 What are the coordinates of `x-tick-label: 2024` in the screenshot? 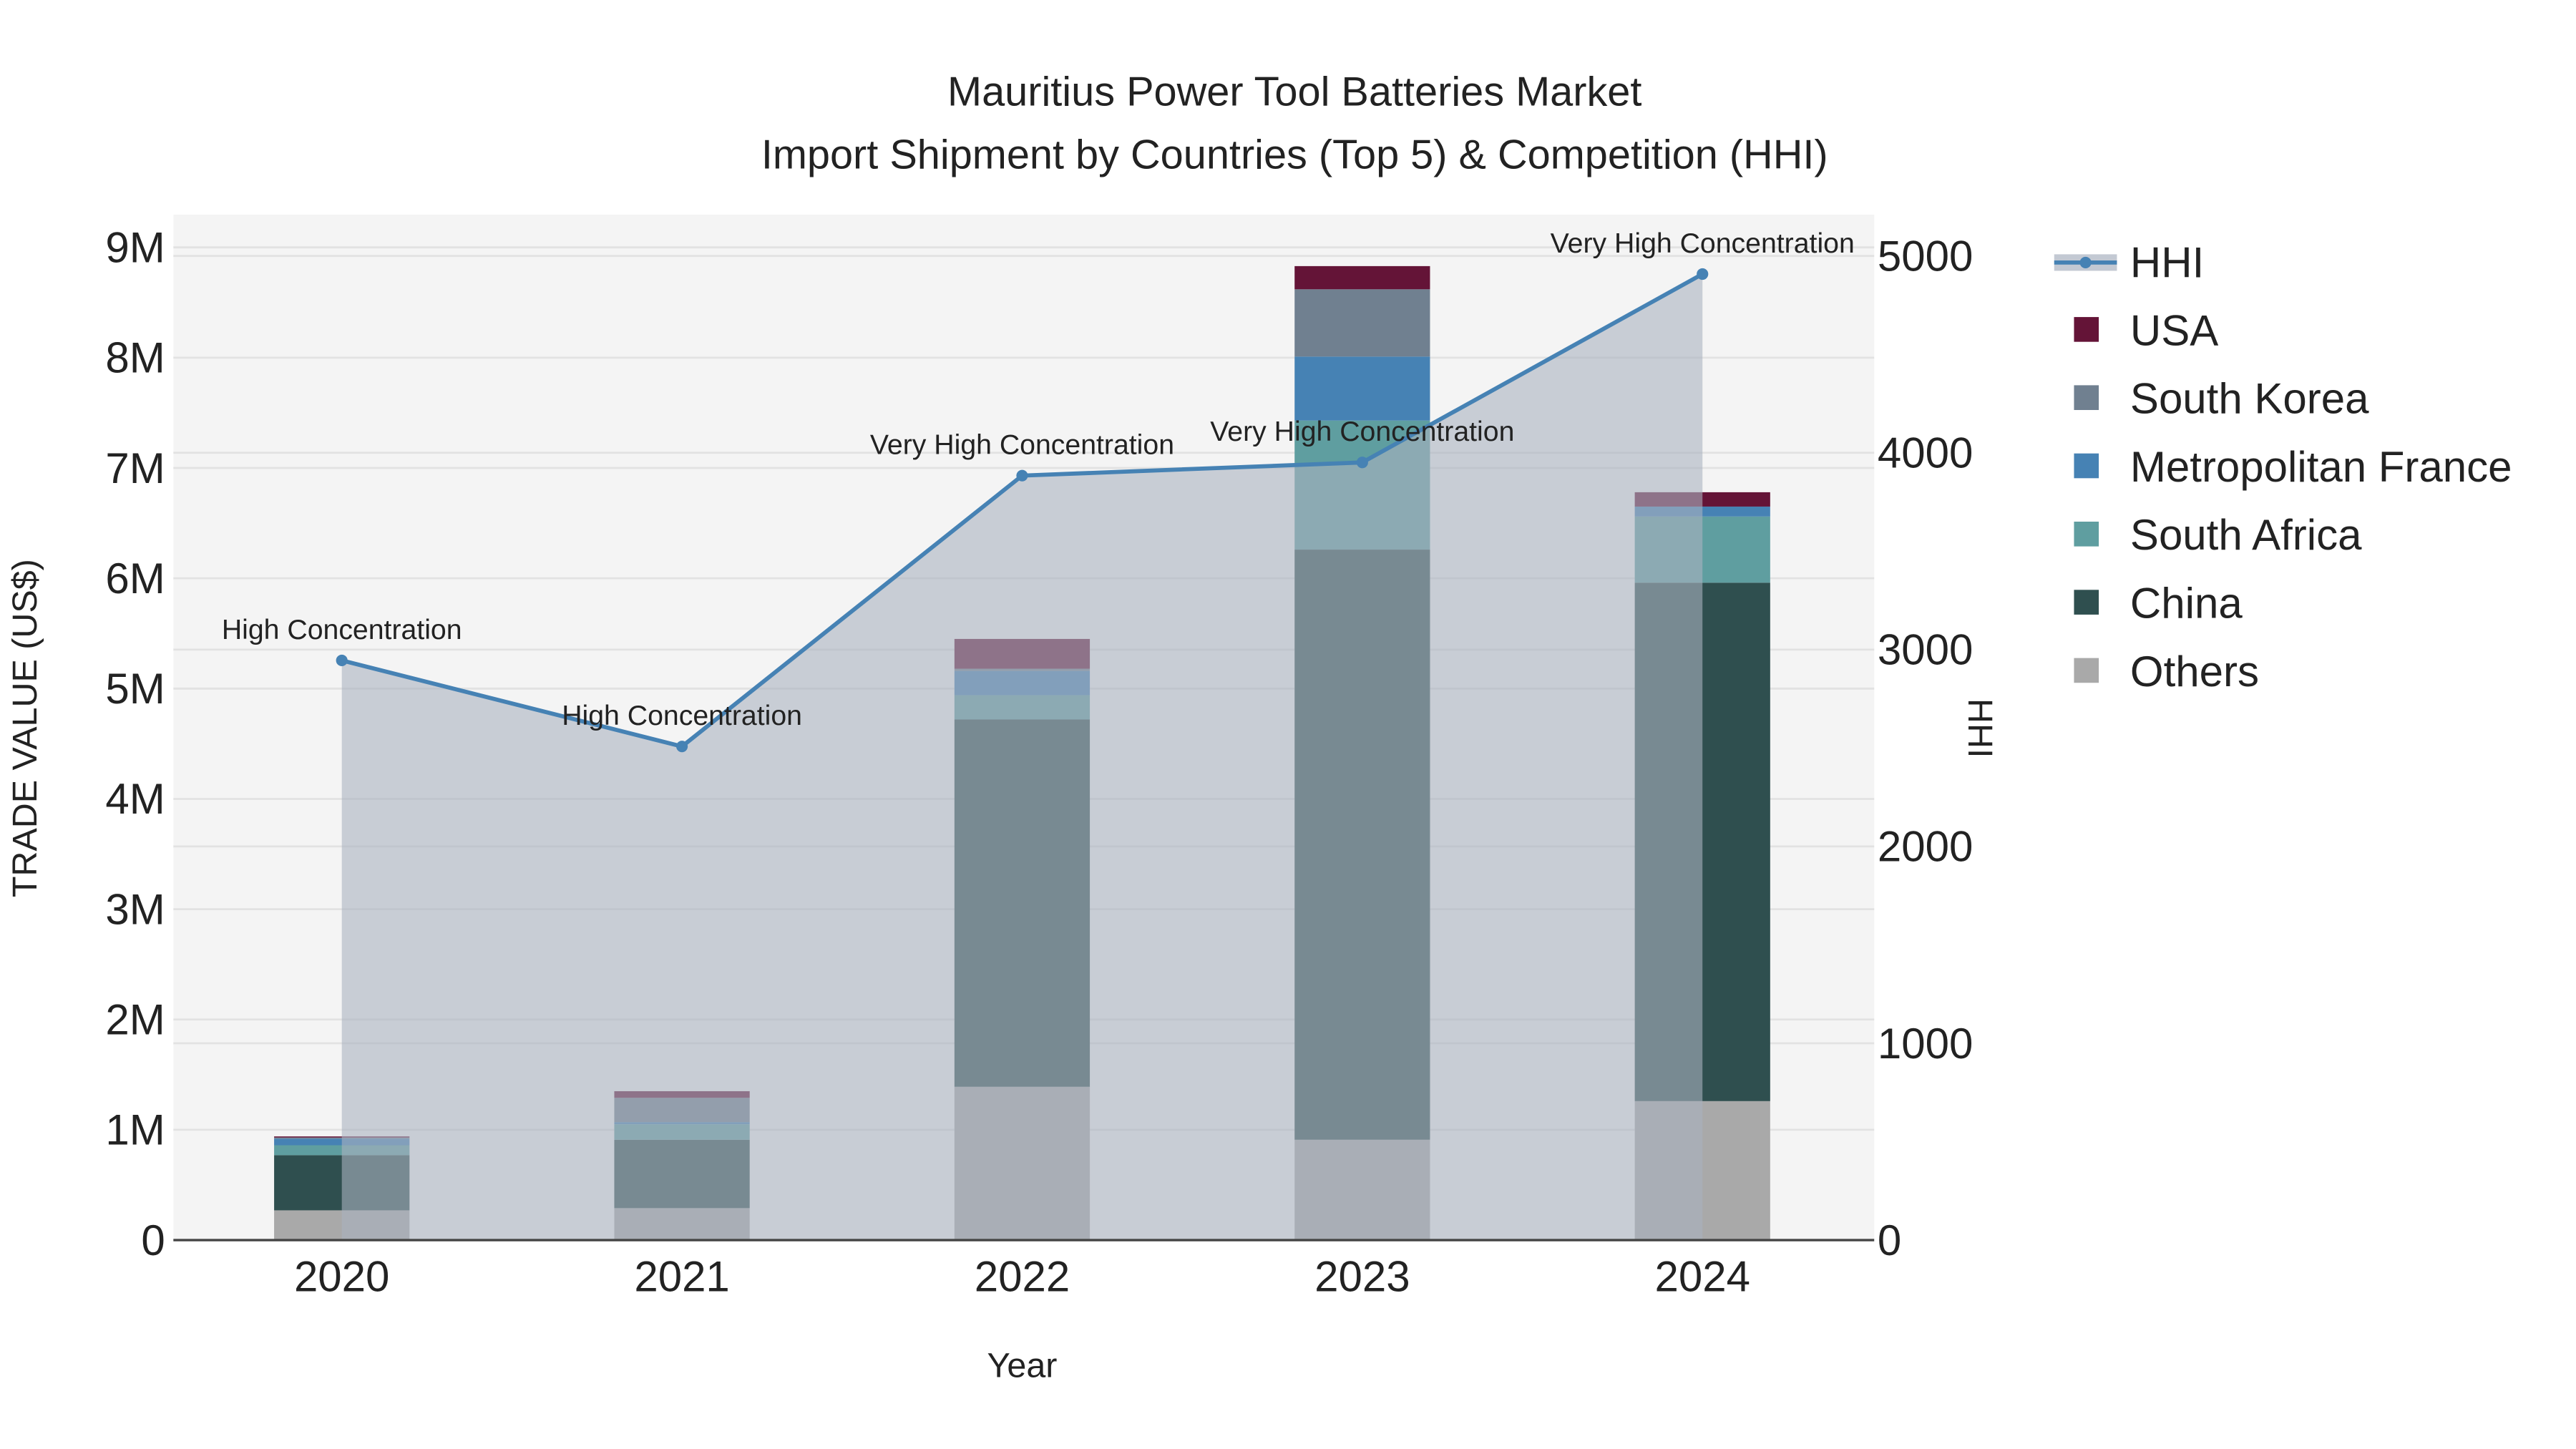 It's located at (1702, 1277).